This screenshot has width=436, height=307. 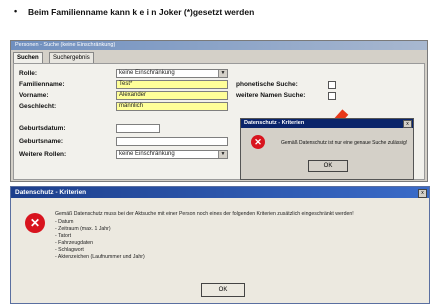 What do you see at coordinates (219, 45) in the screenshot?
I see `search-window-title: Personen - Suche (keine Einschränkung)` at bounding box center [219, 45].